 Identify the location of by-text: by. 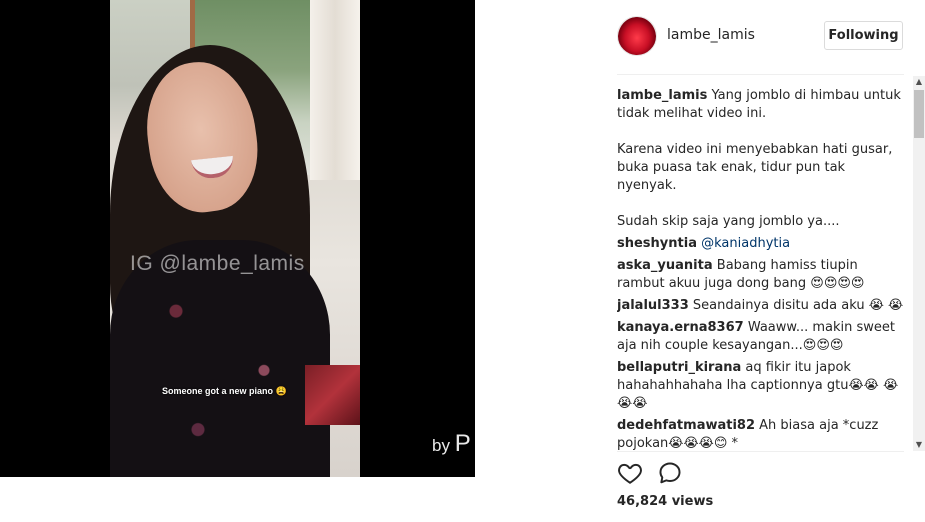
(441, 445).